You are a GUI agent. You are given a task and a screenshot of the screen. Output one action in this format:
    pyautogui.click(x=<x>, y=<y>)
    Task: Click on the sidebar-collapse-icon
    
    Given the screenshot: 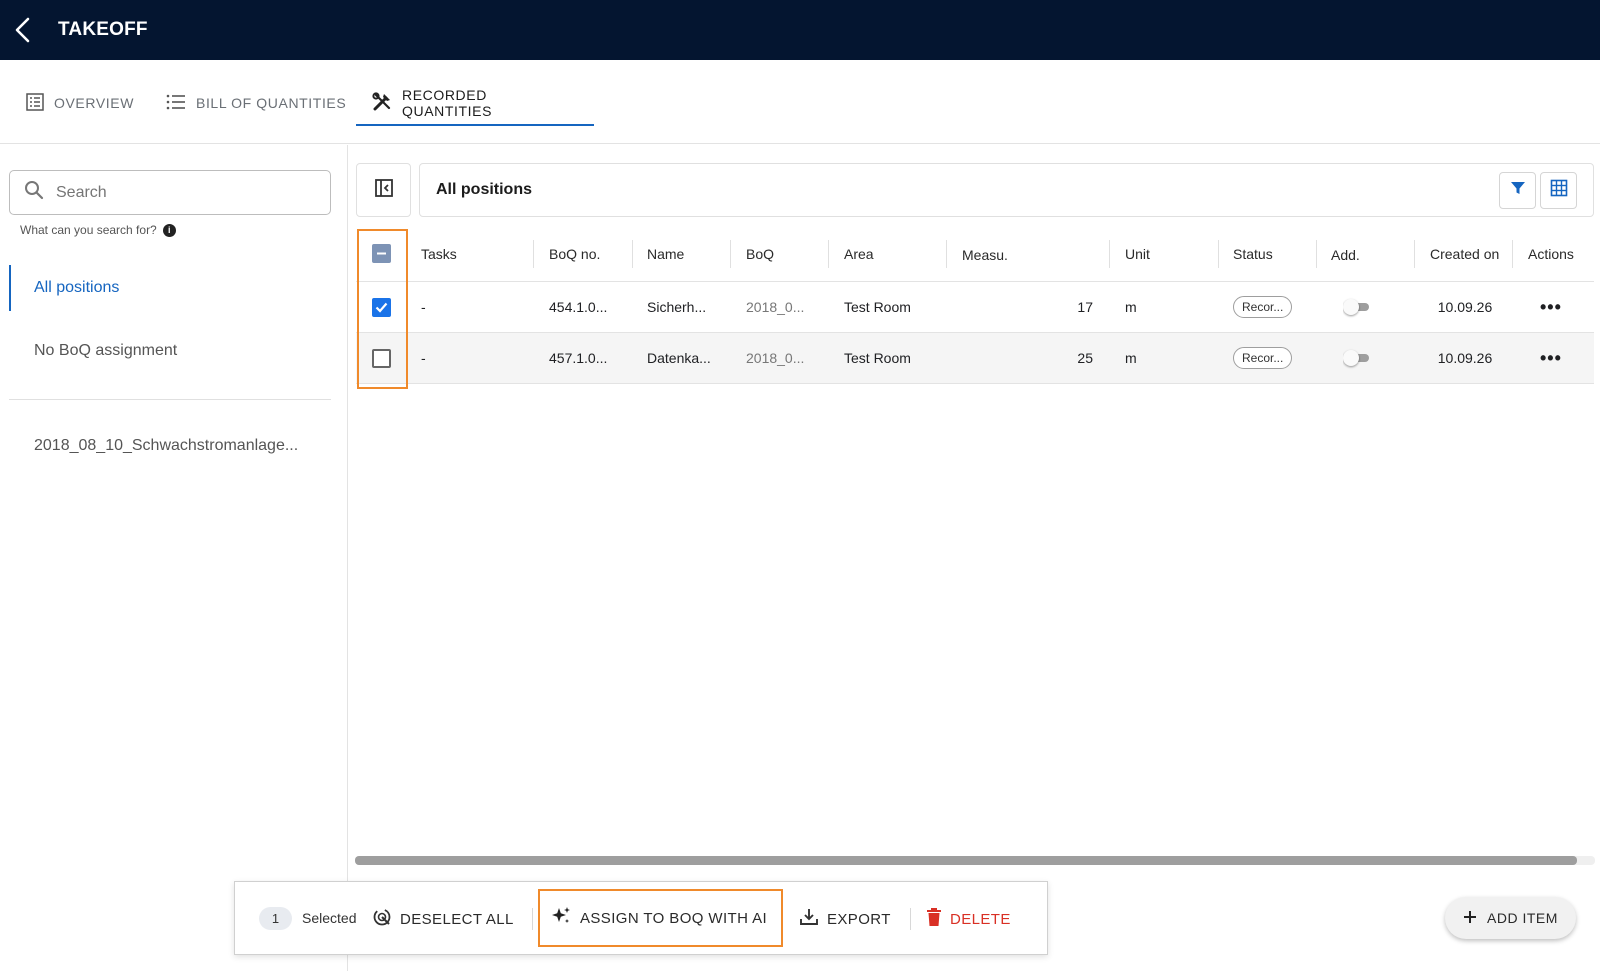 What is the action you would take?
    pyautogui.click(x=384, y=190)
    